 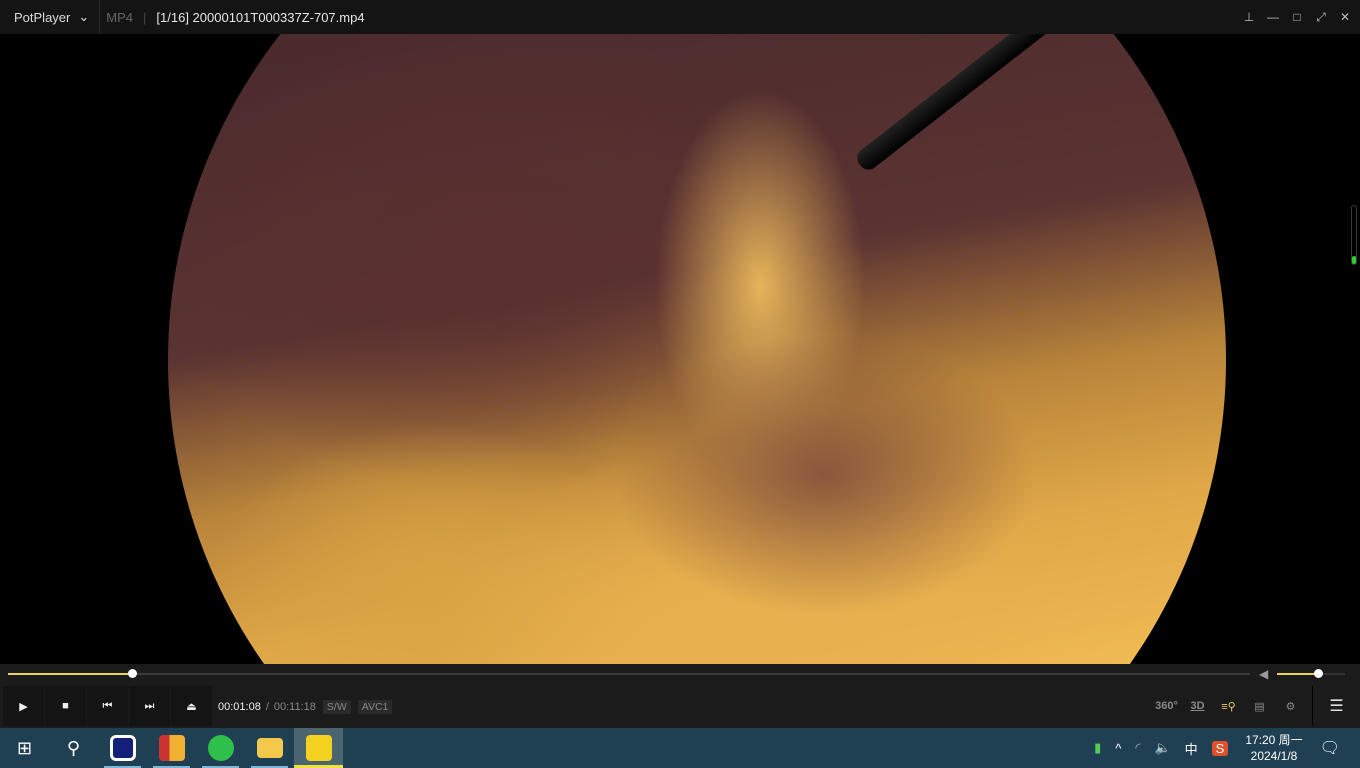 I want to click on current-time: 00:01:08, so click(x=239, y=707).